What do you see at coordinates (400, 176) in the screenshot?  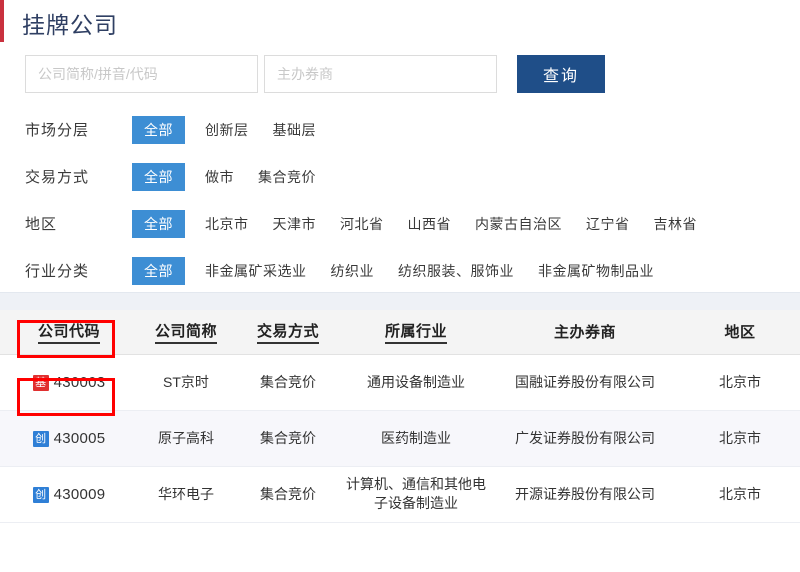 I see `filter-row: 交易方式 全部 做市 集合竞价` at bounding box center [400, 176].